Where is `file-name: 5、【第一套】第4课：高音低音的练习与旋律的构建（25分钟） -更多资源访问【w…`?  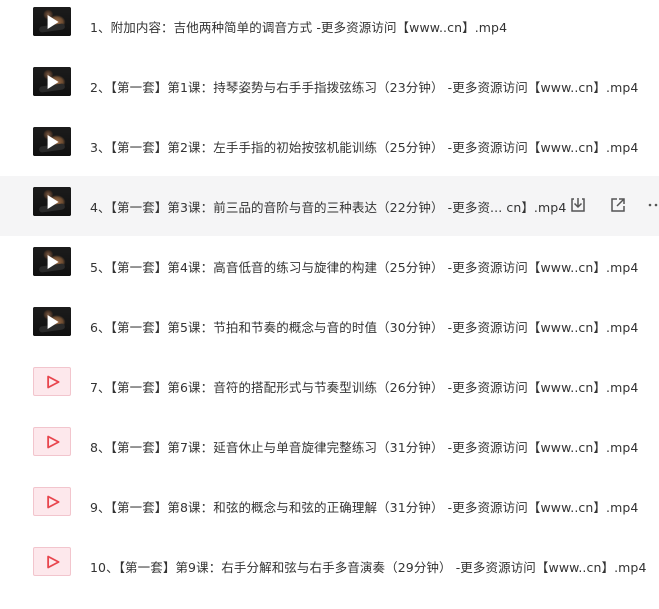 file-name: 5、【第一套】第4课：高音低音的练习与旋律的构建（25分钟） -更多资源访问【w… is located at coordinates (364, 266).